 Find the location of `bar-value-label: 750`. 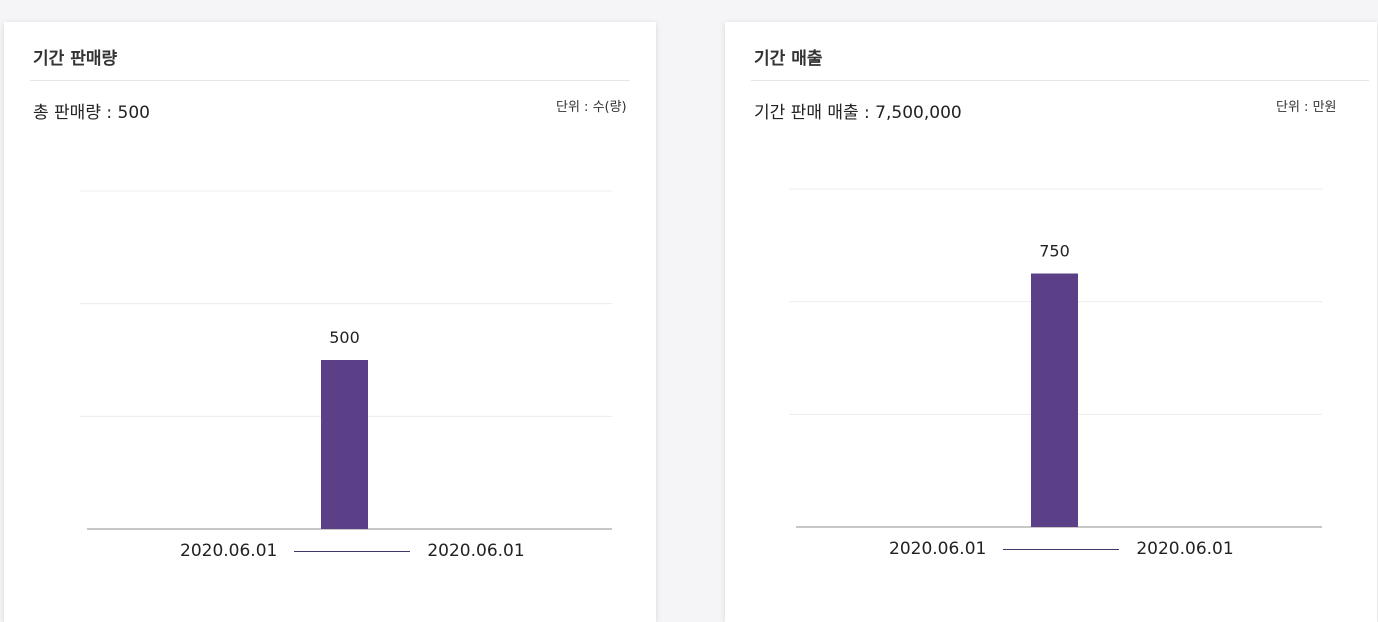

bar-value-label: 750 is located at coordinates (1054, 251).